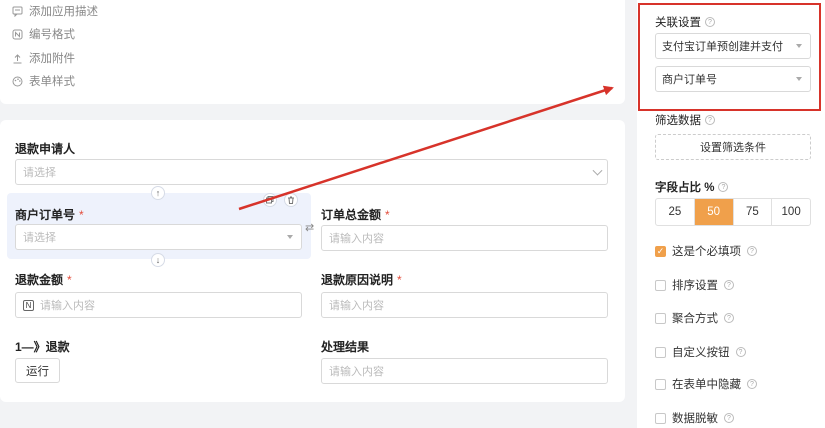  What do you see at coordinates (714, 212) in the screenshot?
I see `width-option-50: 50` at bounding box center [714, 212].